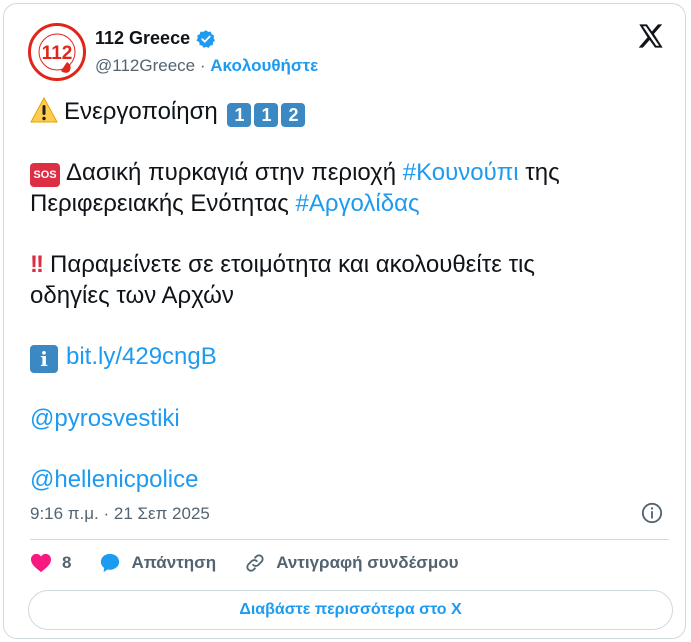  I want to click on information-icon: i, so click(44, 359).